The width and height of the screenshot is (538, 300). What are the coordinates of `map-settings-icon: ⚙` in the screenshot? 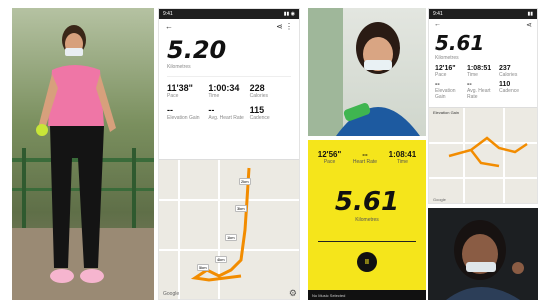 It's located at (293, 293).